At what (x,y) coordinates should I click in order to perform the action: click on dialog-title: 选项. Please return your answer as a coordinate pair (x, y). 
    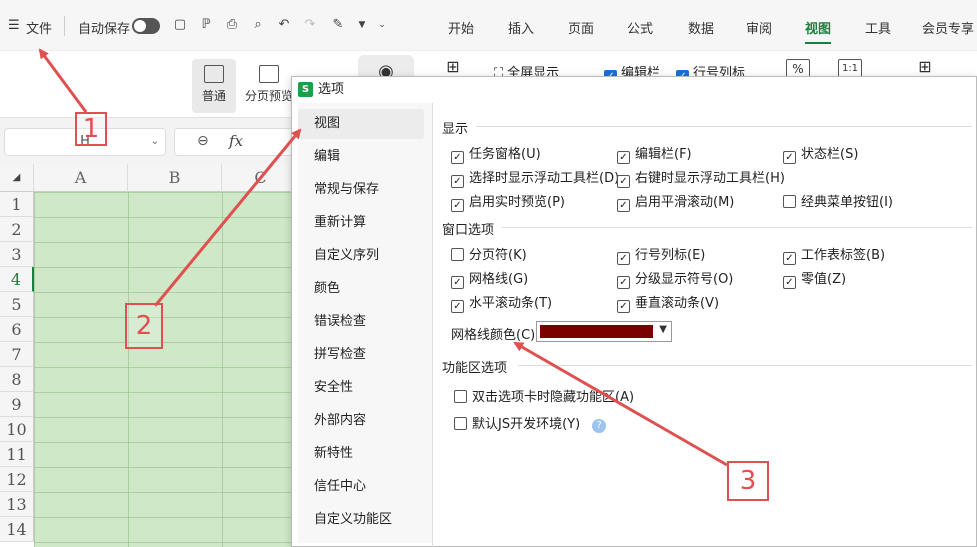
    Looking at the image, I should click on (331, 89).